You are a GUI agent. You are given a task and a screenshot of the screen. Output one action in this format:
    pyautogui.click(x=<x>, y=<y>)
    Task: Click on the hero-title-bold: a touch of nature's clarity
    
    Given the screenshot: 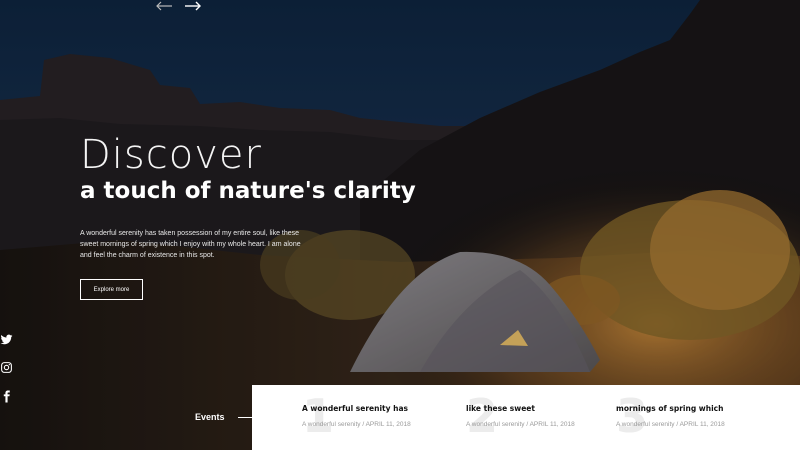 What is the action you would take?
    pyautogui.click(x=248, y=191)
    